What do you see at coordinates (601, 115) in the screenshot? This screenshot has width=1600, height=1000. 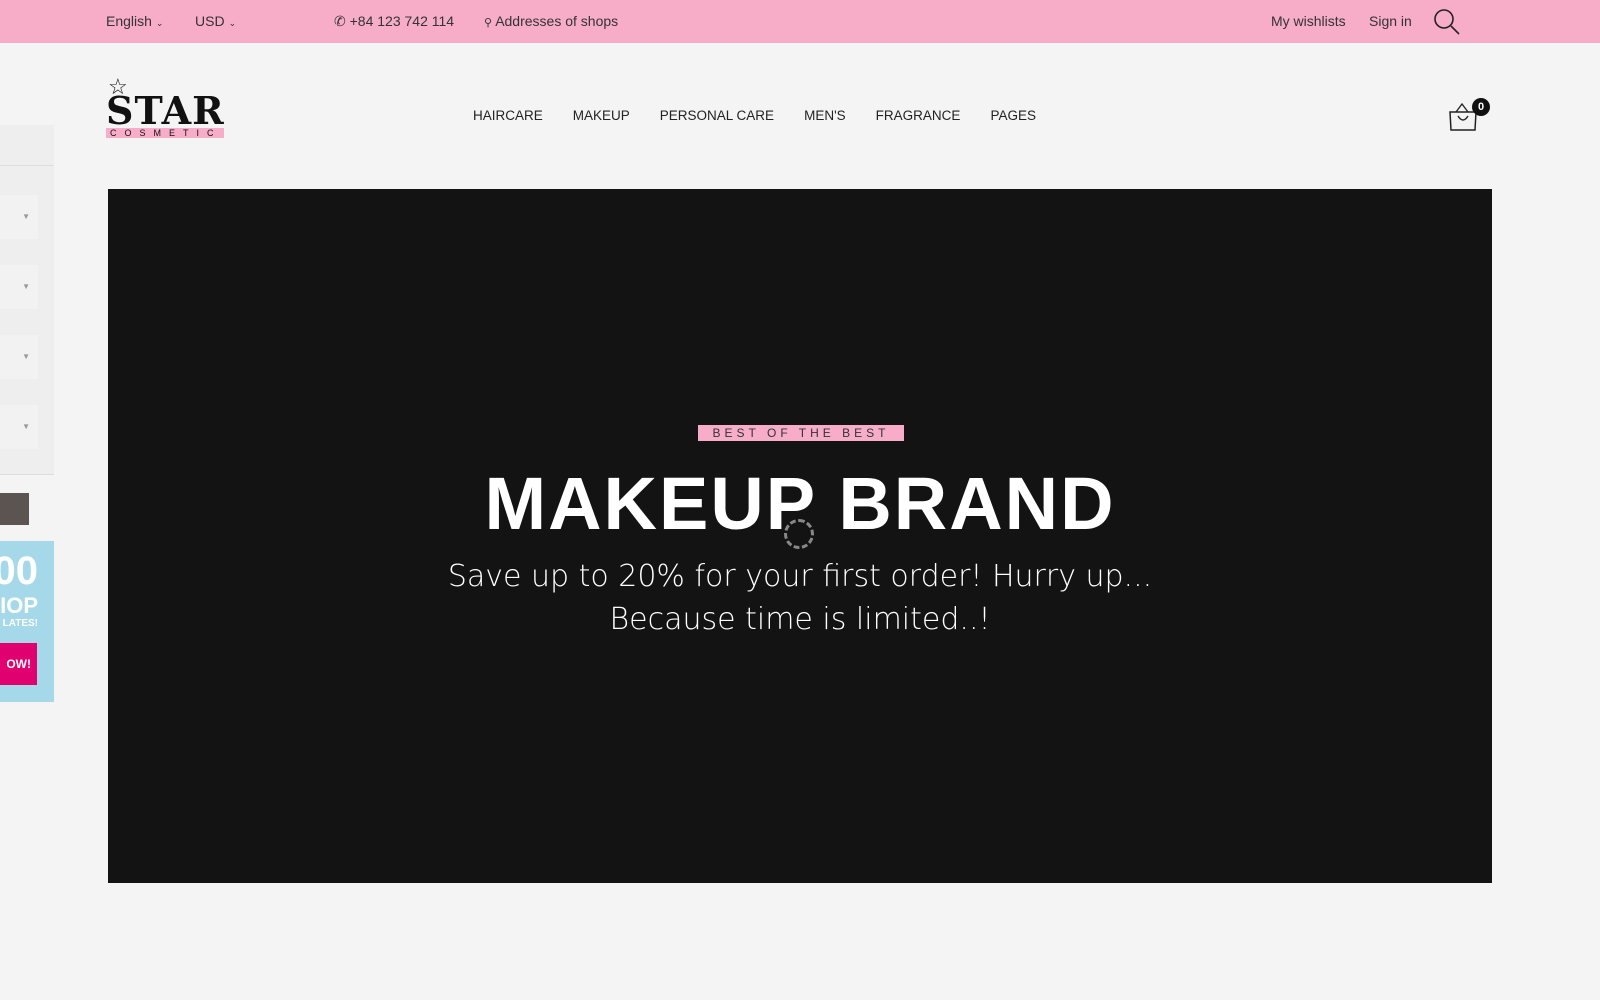 I see `nav-makeup: MAKEUP` at bounding box center [601, 115].